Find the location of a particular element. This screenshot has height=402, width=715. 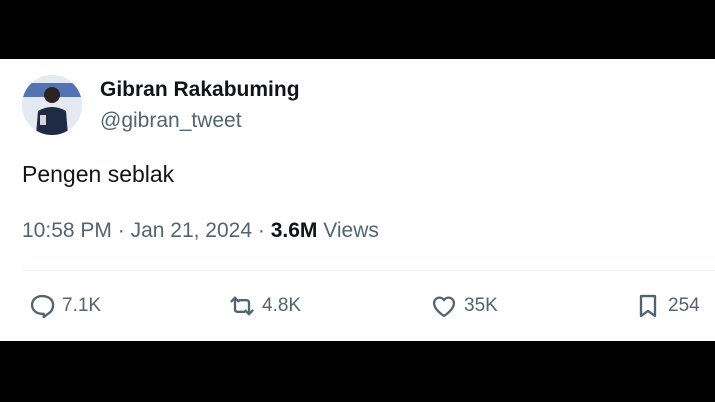

avatar is located at coordinates (52, 105).